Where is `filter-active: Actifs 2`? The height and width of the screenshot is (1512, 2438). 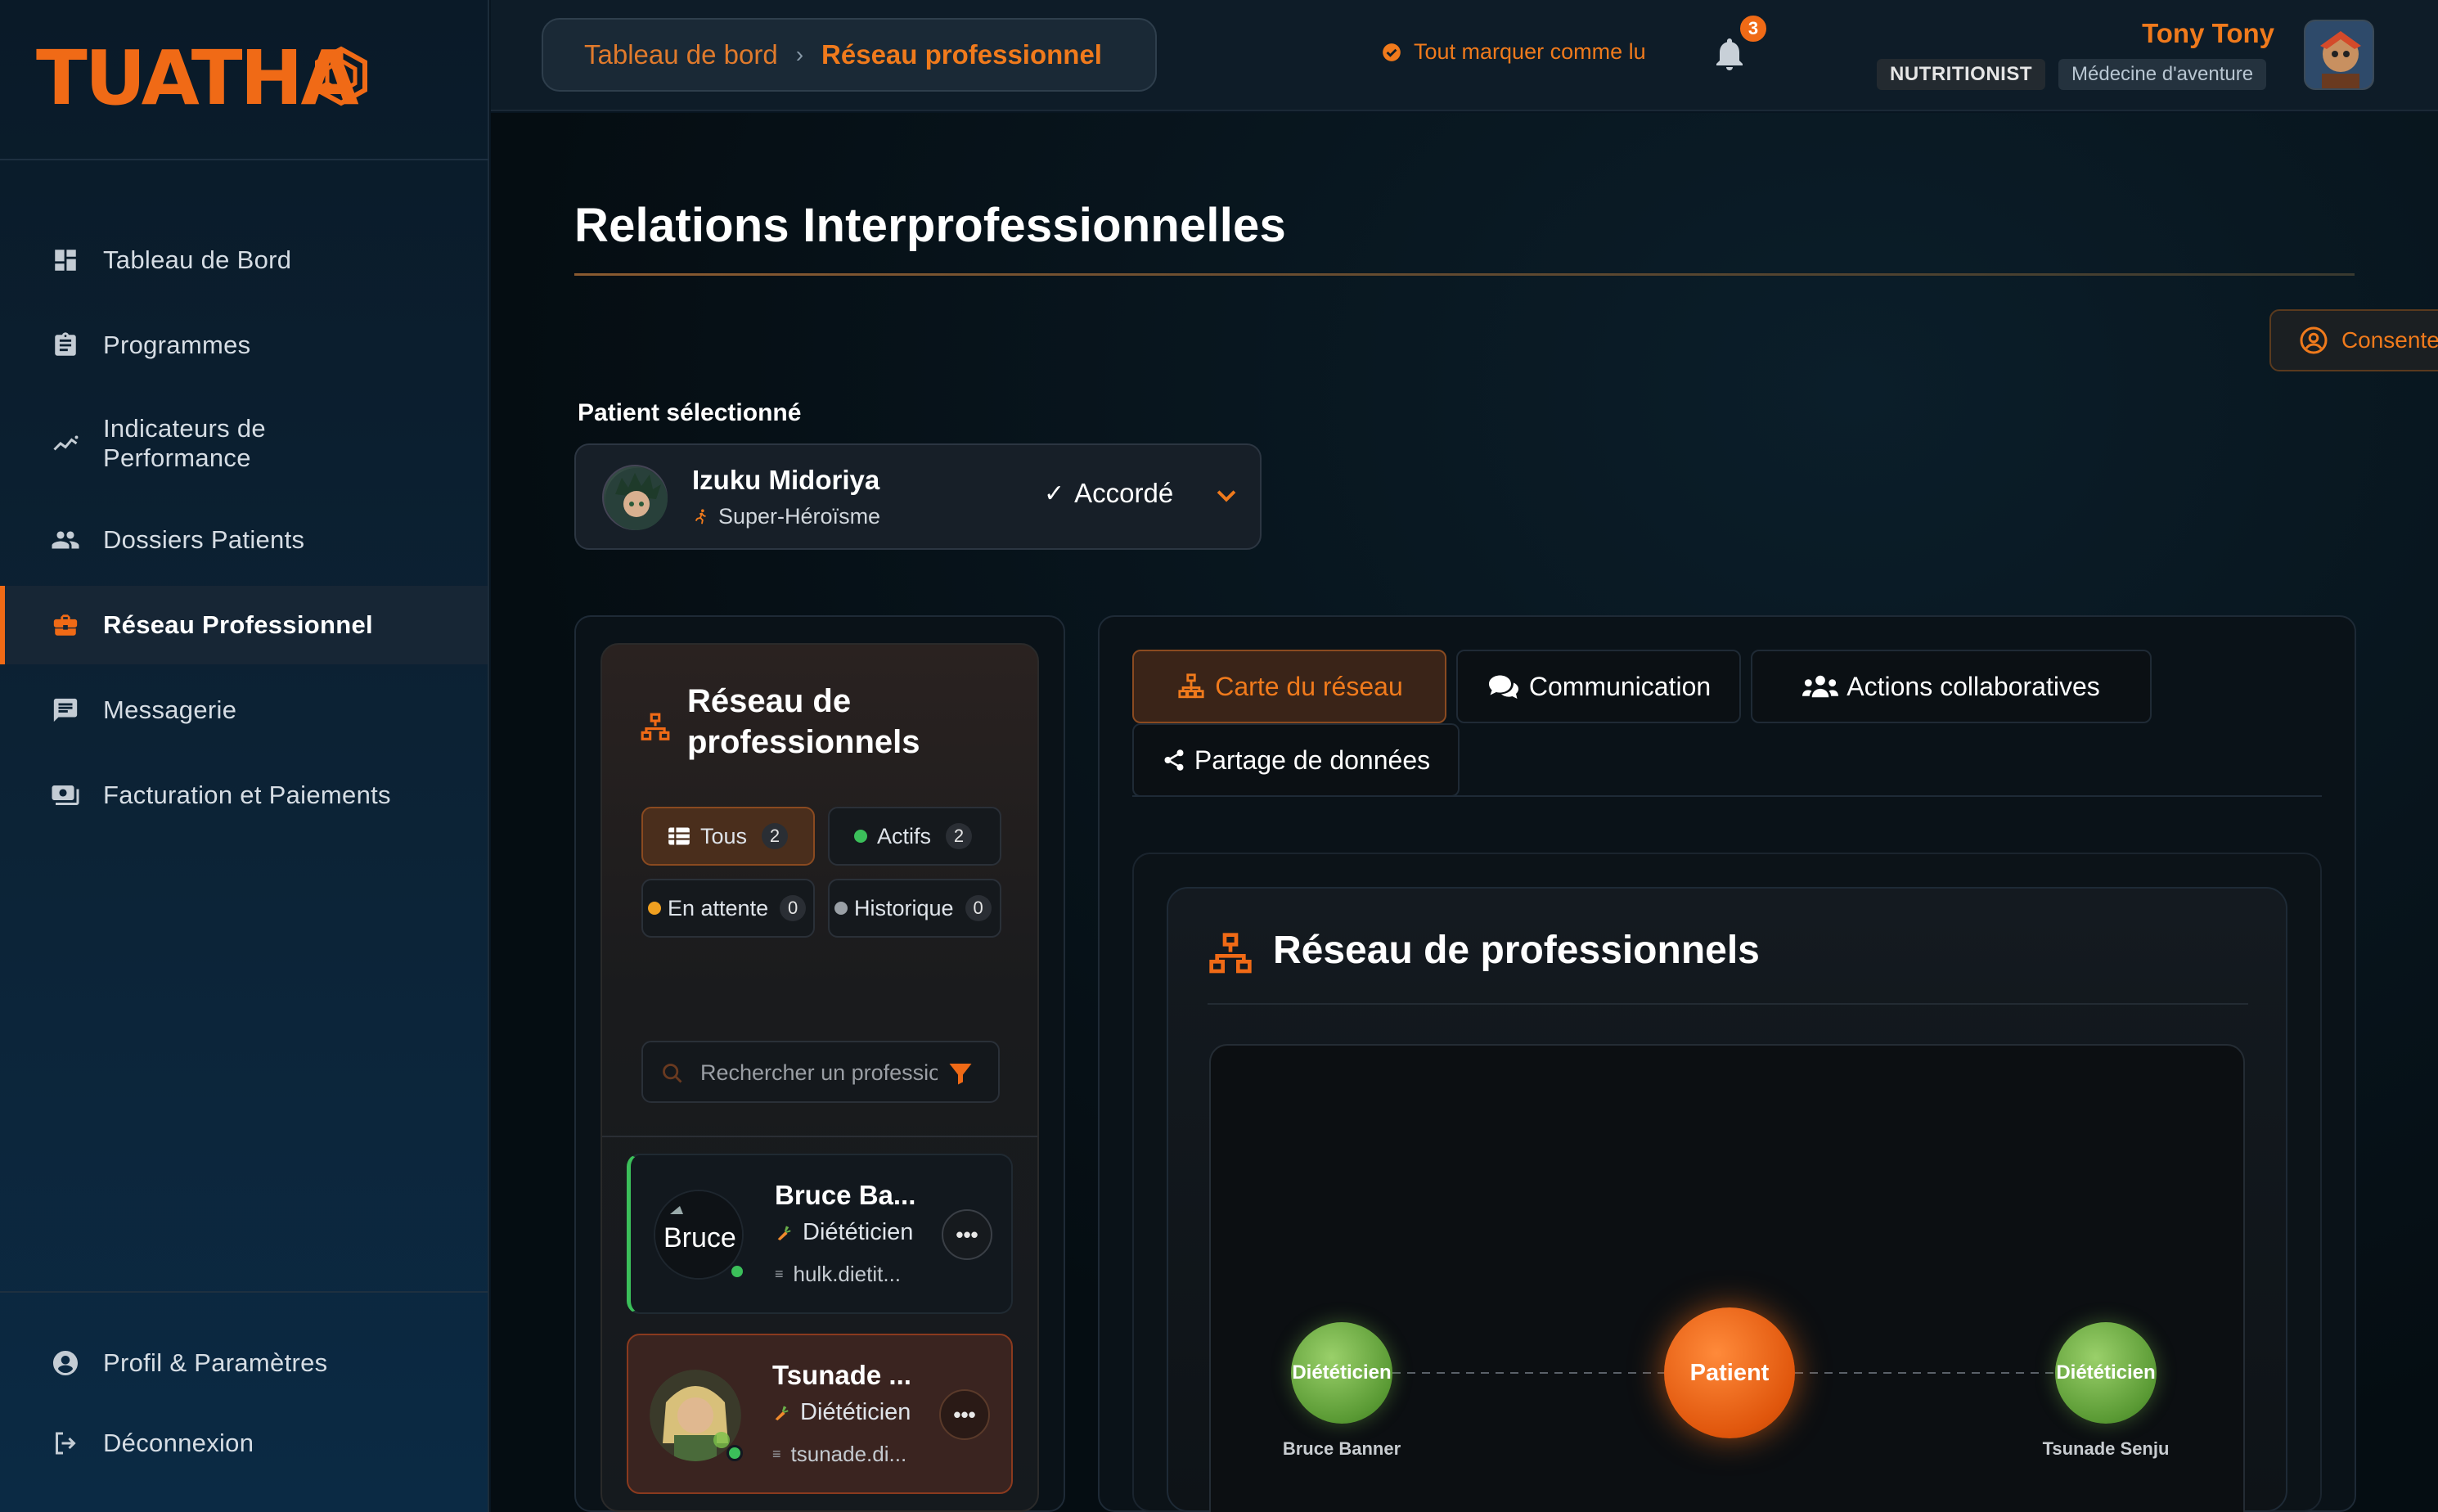 filter-active: Actifs 2 is located at coordinates (915, 837).